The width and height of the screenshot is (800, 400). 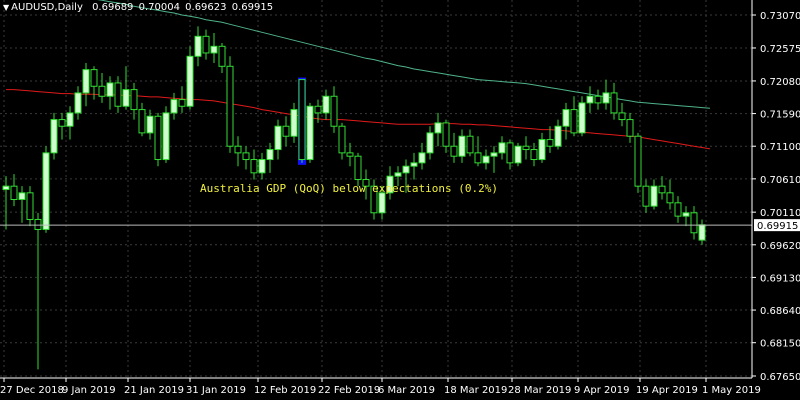 What do you see at coordinates (252, 7) in the screenshot?
I see `close-value: 0.69915` at bounding box center [252, 7].